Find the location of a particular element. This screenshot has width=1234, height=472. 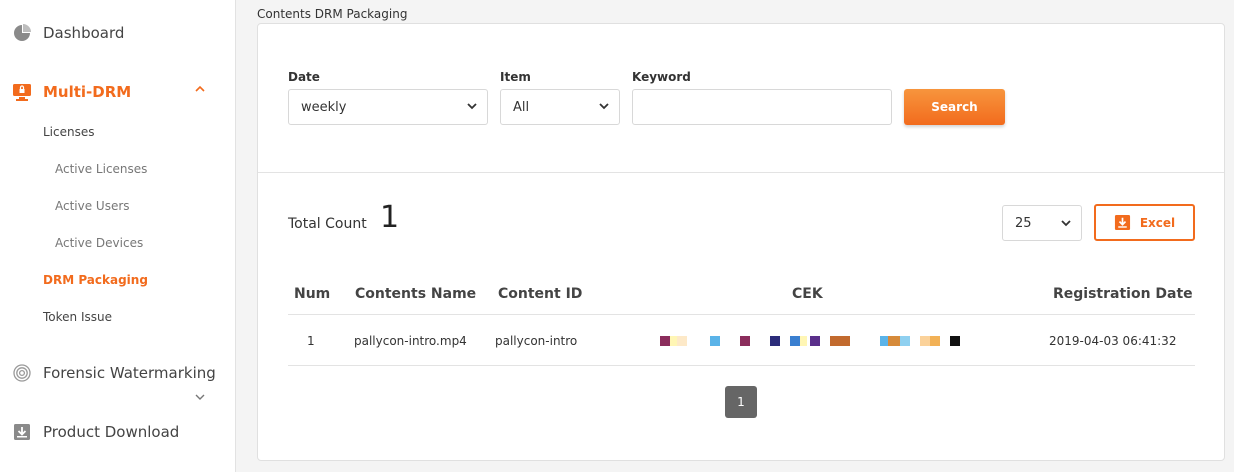

item-label: Item is located at coordinates (515, 77).